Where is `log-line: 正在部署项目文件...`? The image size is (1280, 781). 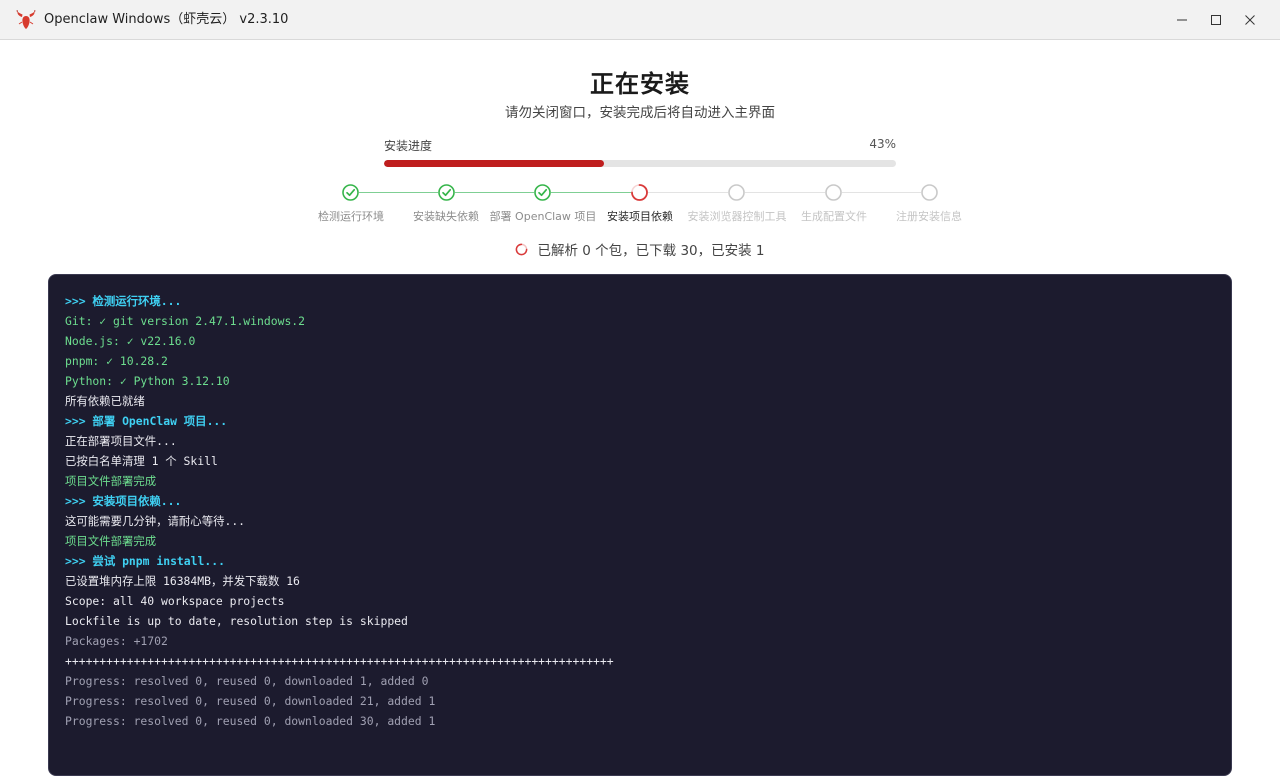
log-line: 正在部署项目文件... is located at coordinates (121, 441).